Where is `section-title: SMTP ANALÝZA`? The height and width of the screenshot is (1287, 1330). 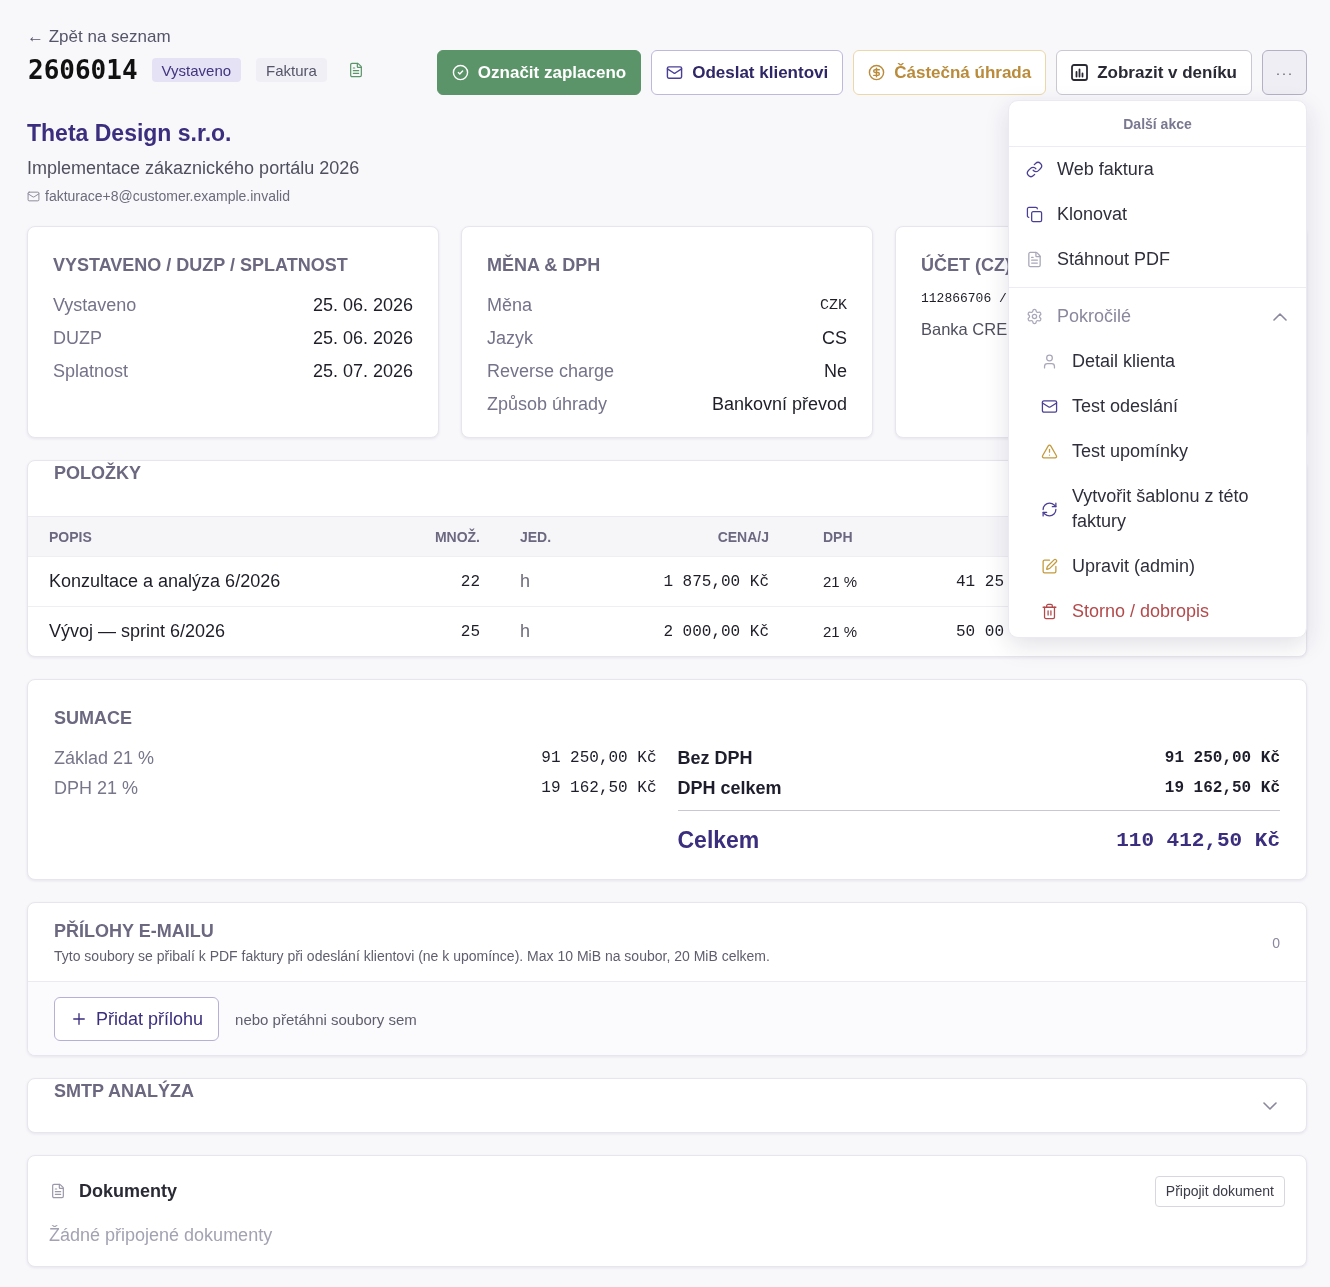
section-title: SMTP ANALÝZA is located at coordinates (124, 1091).